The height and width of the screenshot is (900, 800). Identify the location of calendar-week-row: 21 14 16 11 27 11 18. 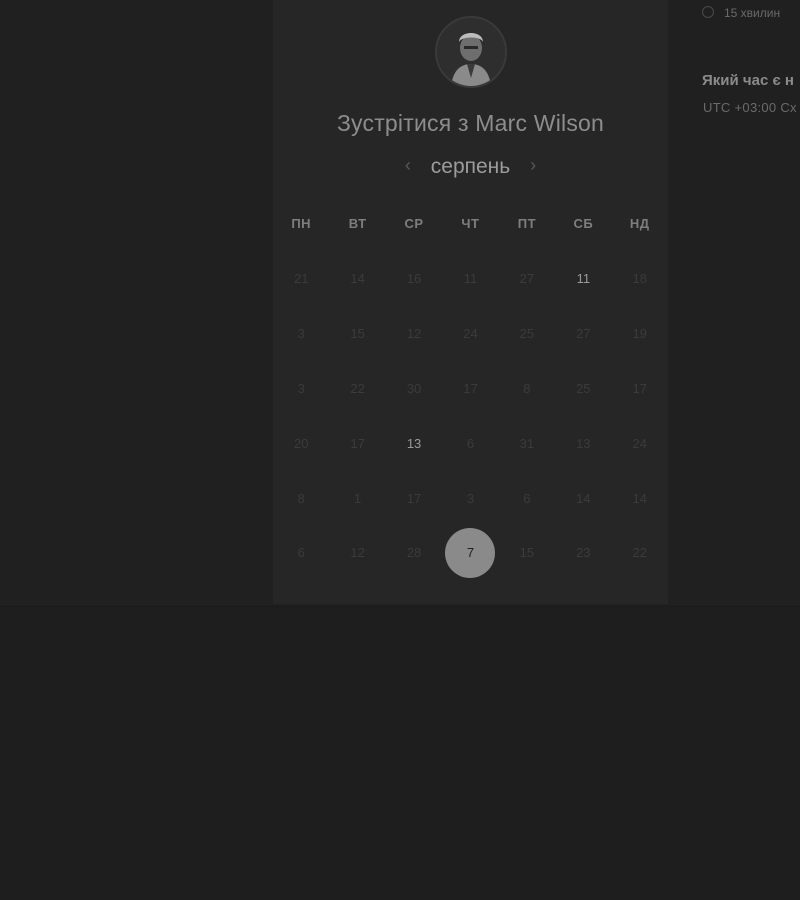
(470, 279).